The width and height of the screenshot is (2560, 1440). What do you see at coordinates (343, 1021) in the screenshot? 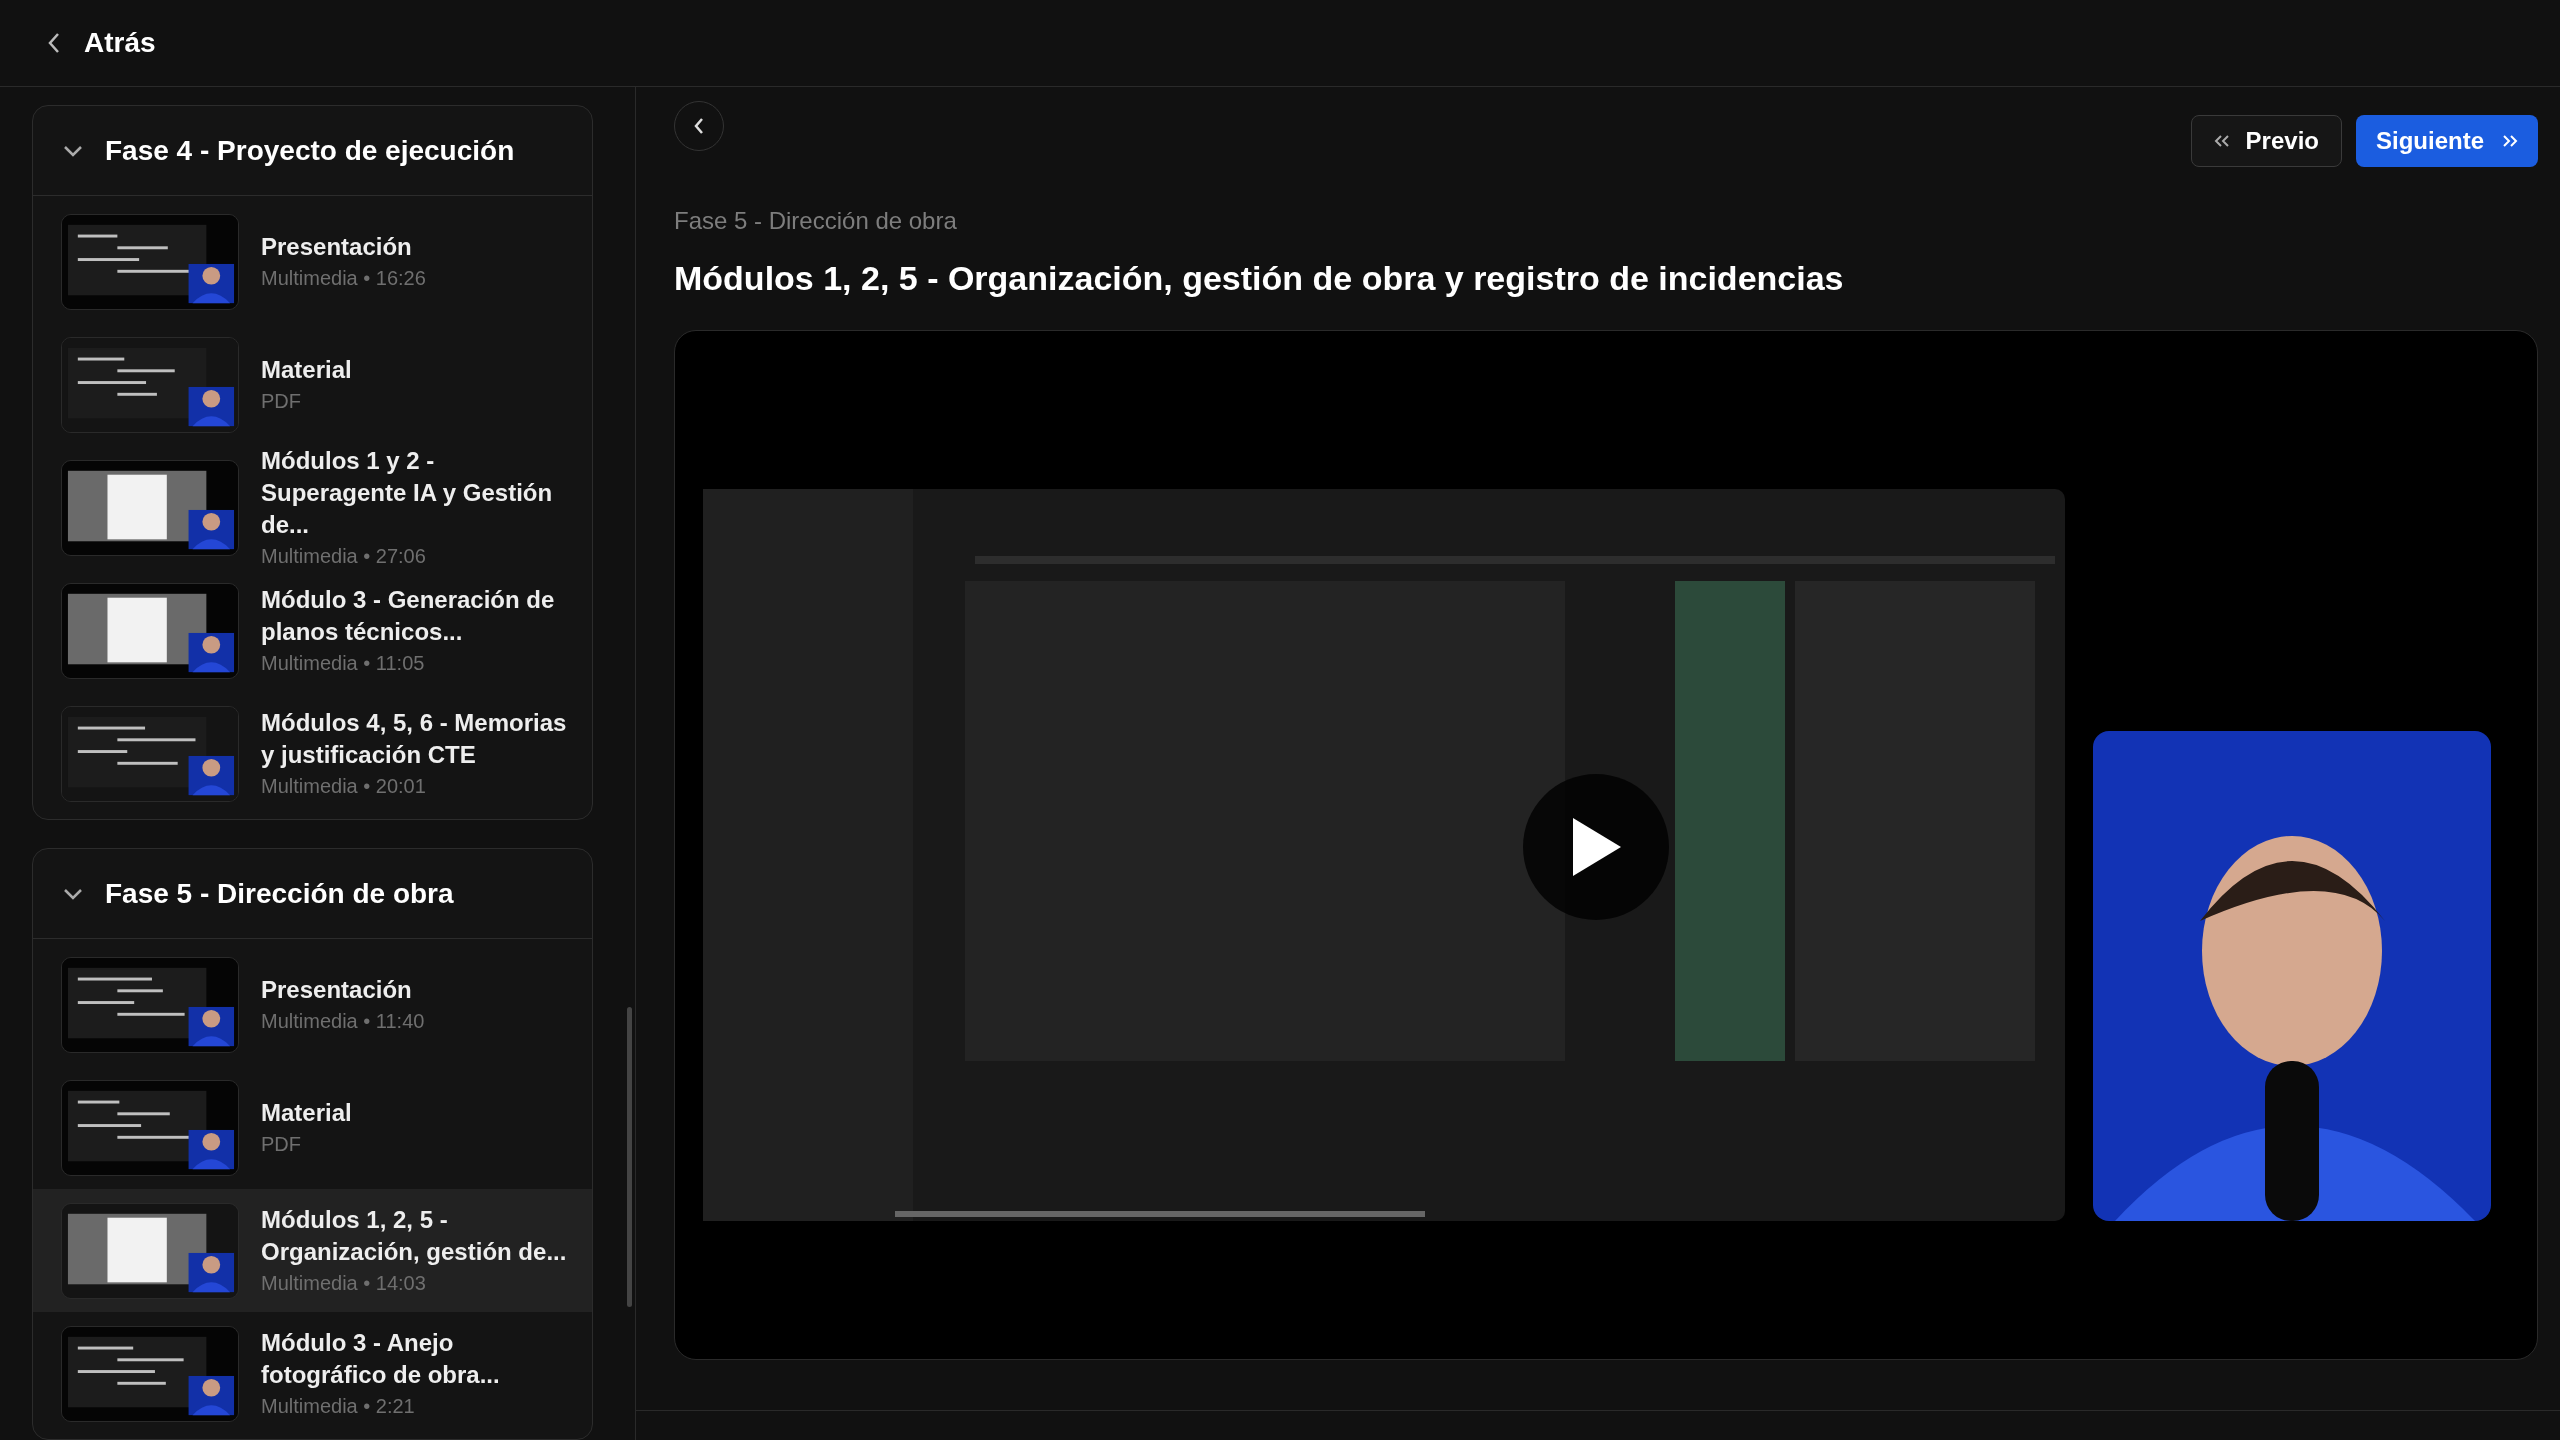
I see `lesson-meta: Multimedia • 11:40` at bounding box center [343, 1021].